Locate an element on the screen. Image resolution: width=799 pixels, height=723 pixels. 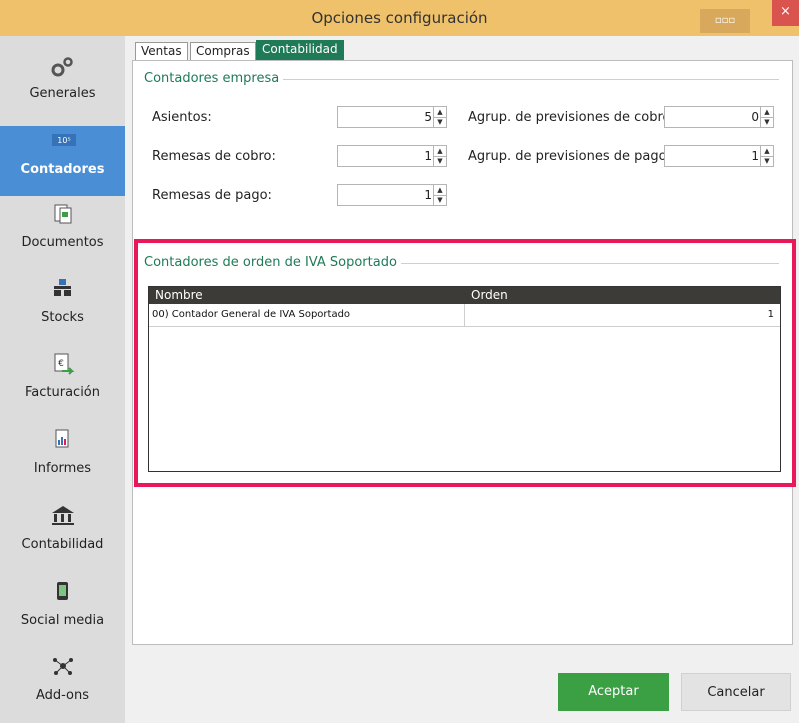
sidebar-item-contabilidad: Contabilidad is located at coordinates (62, 536).